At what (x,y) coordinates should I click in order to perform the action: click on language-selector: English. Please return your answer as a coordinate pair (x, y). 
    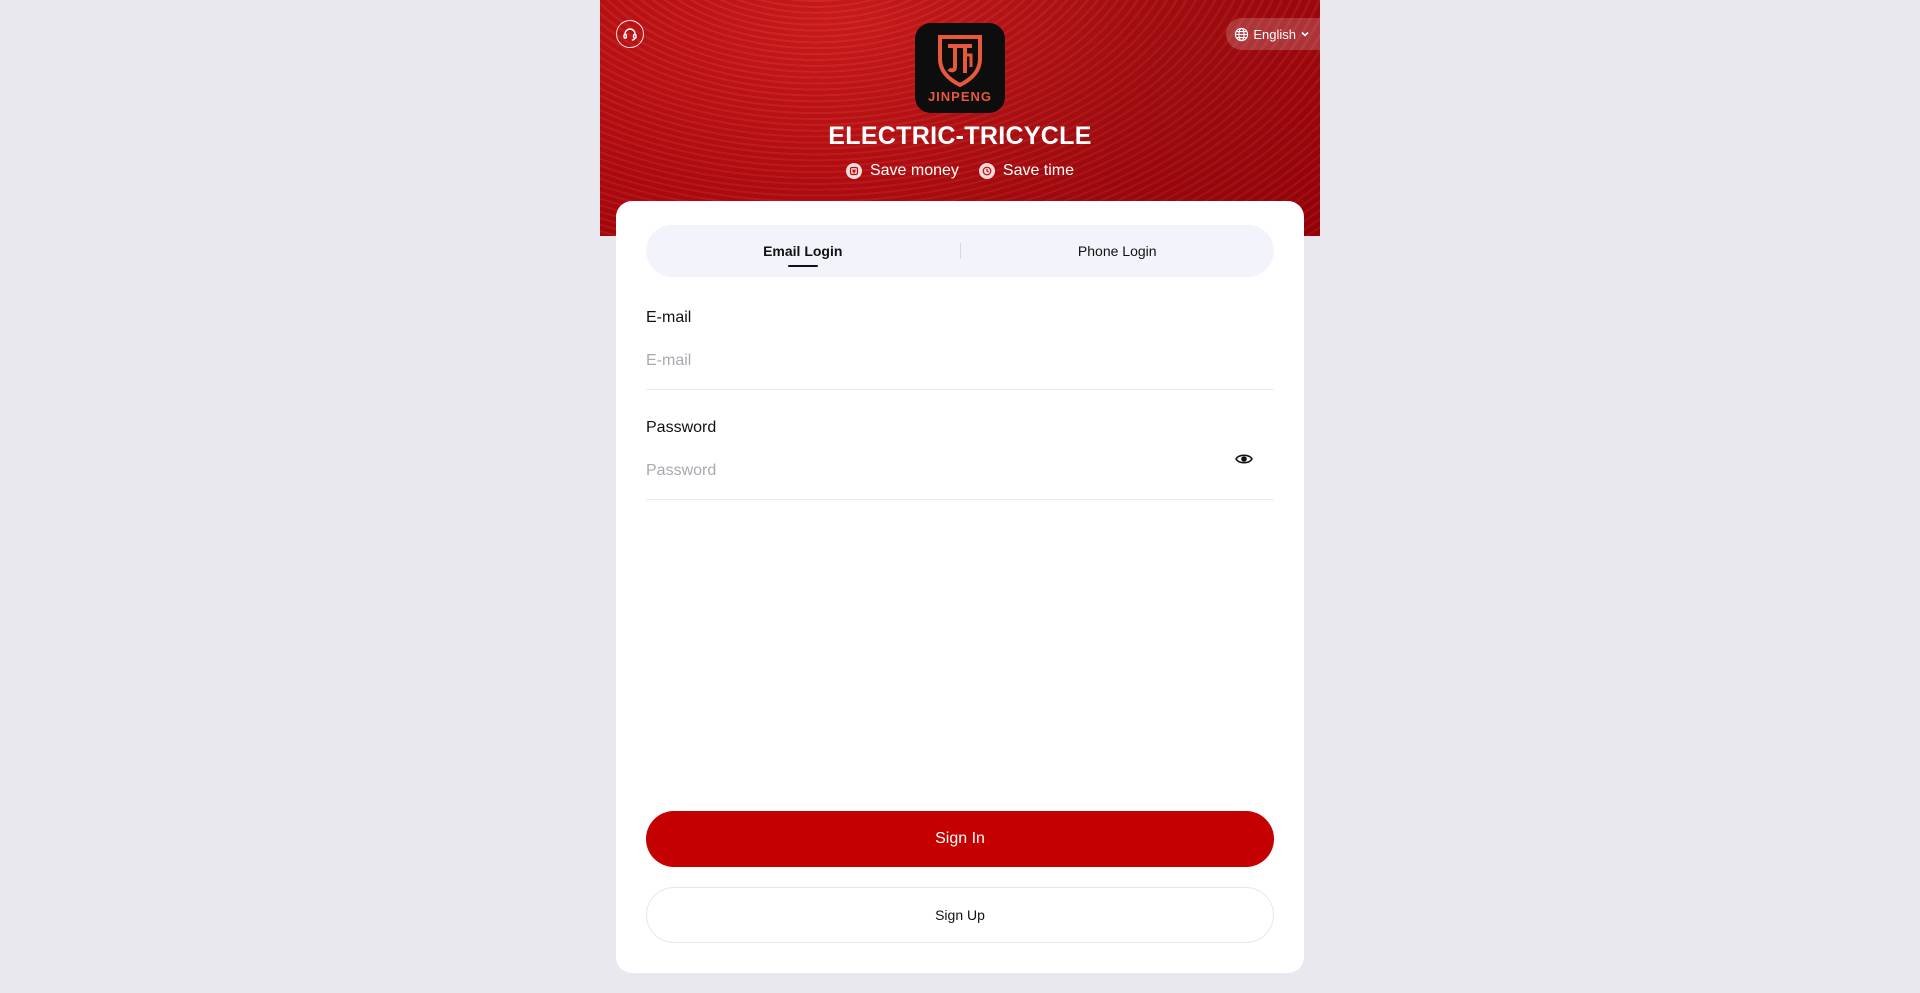
    Looking at the image, I should click on (1273, 34).